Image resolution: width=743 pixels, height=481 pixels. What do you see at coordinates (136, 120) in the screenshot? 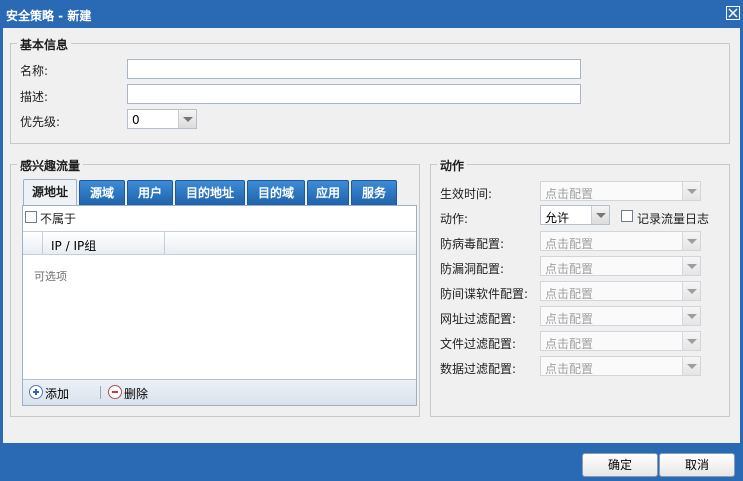
I see `priority-value: 0` at bounding box center [136, 120].